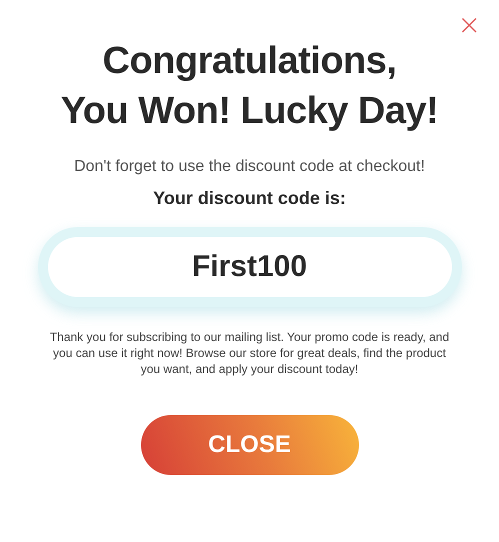 The width and height of the screenshot is (499, 542). What do you see at coordinates (249, 61) in the screenshot?
I see `popup-title: Congratulations,` at bounding box center [249, 61].